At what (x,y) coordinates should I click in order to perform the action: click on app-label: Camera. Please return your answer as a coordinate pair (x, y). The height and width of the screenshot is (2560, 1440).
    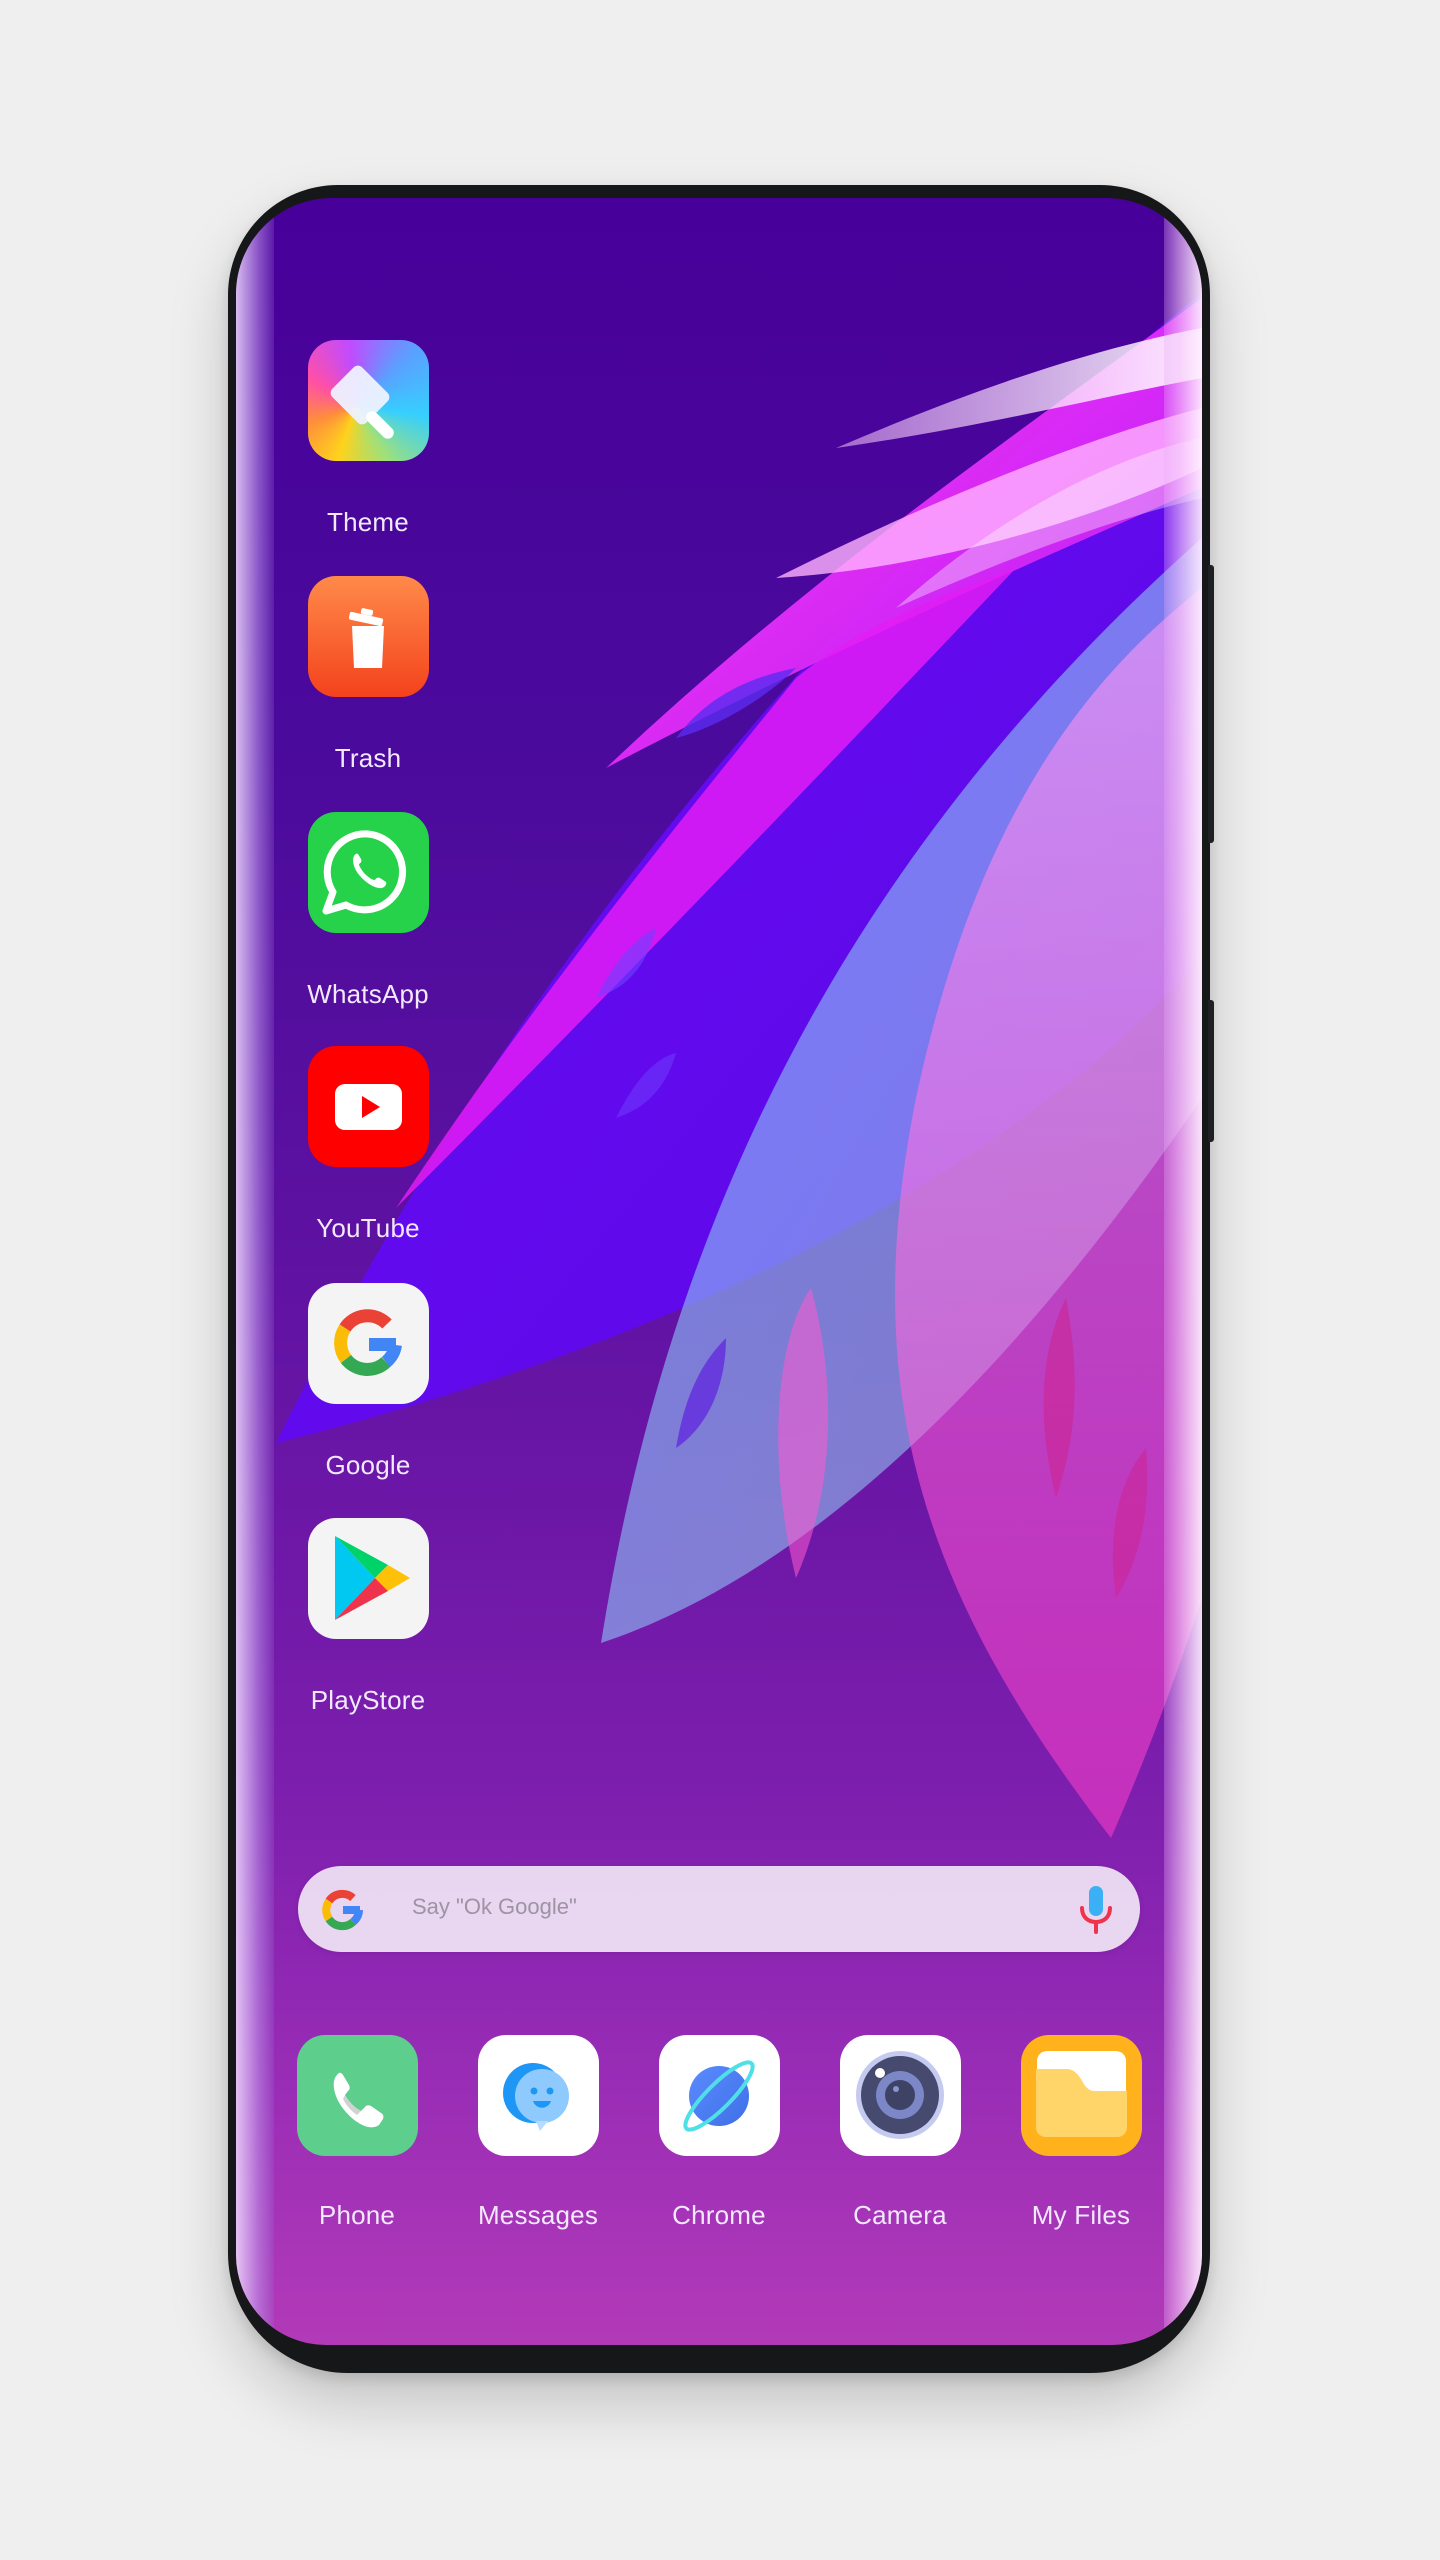
    Looking at the image, I should click on (900, 2215).